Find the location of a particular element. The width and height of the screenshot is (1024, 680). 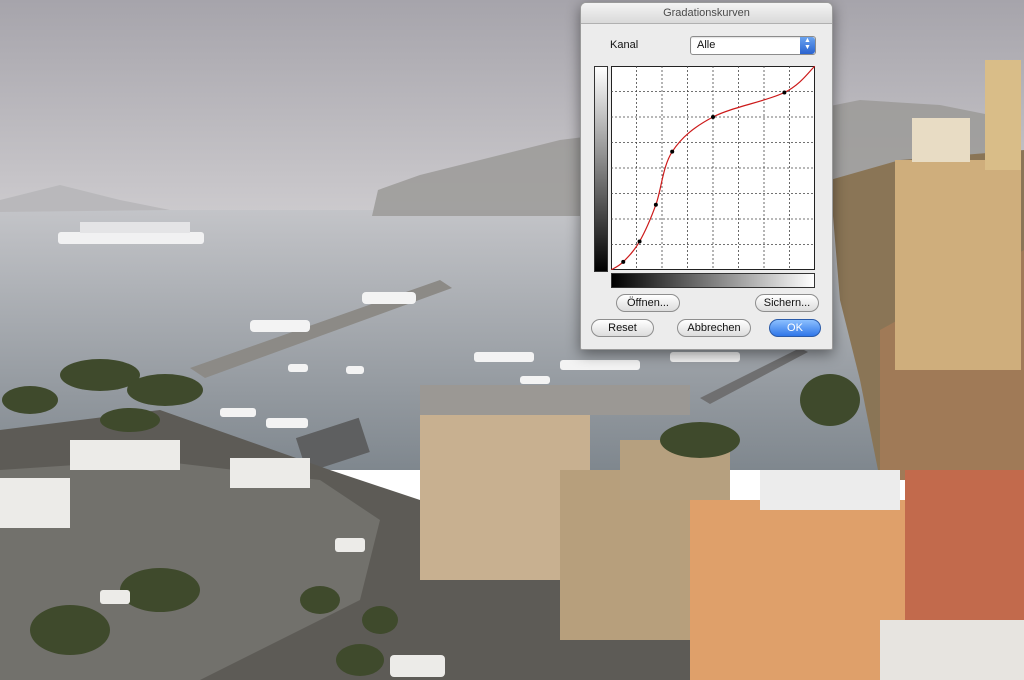

curve-graph is located at coordinates (713, 168).